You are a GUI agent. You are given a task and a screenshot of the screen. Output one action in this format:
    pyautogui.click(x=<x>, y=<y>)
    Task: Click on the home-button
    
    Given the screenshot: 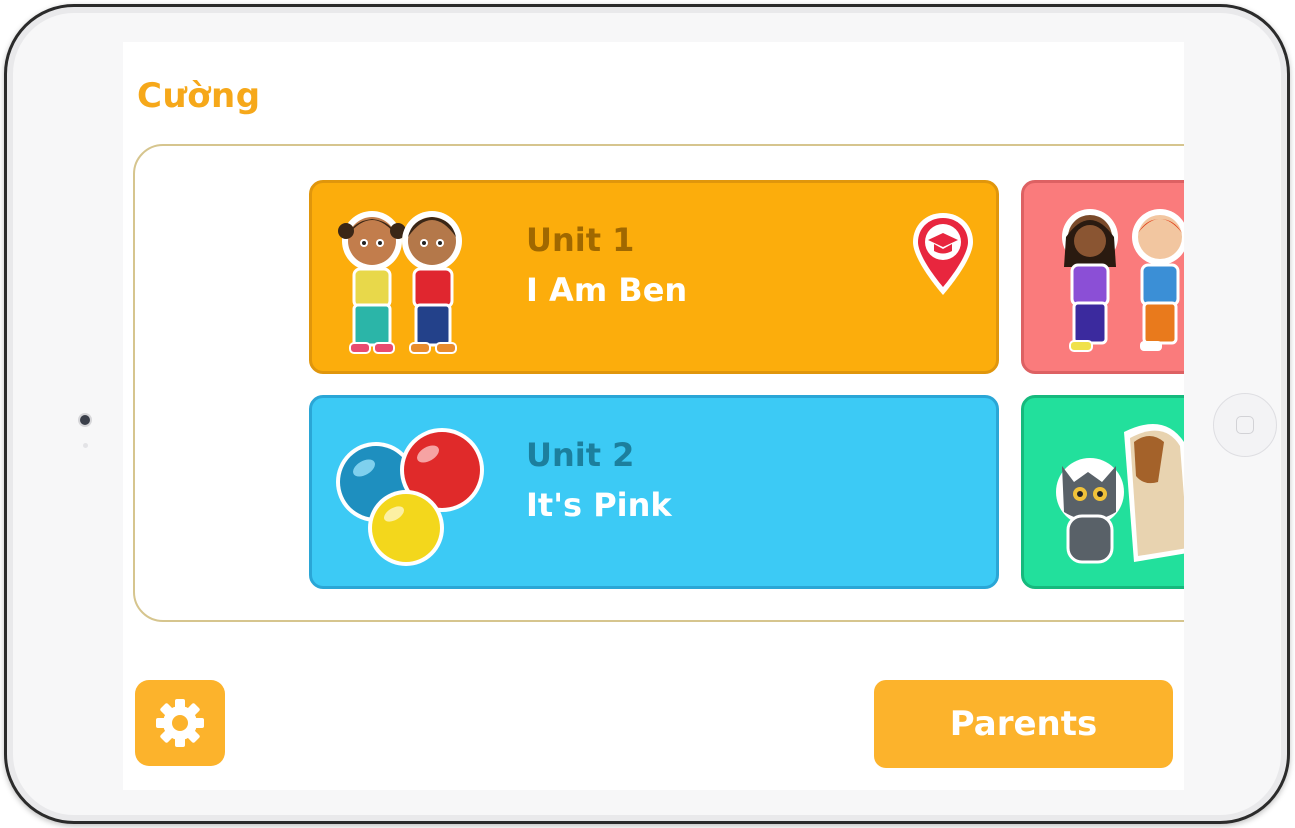 What is the action you would take?
    pyautogui.click(x=1245, y=425)
    